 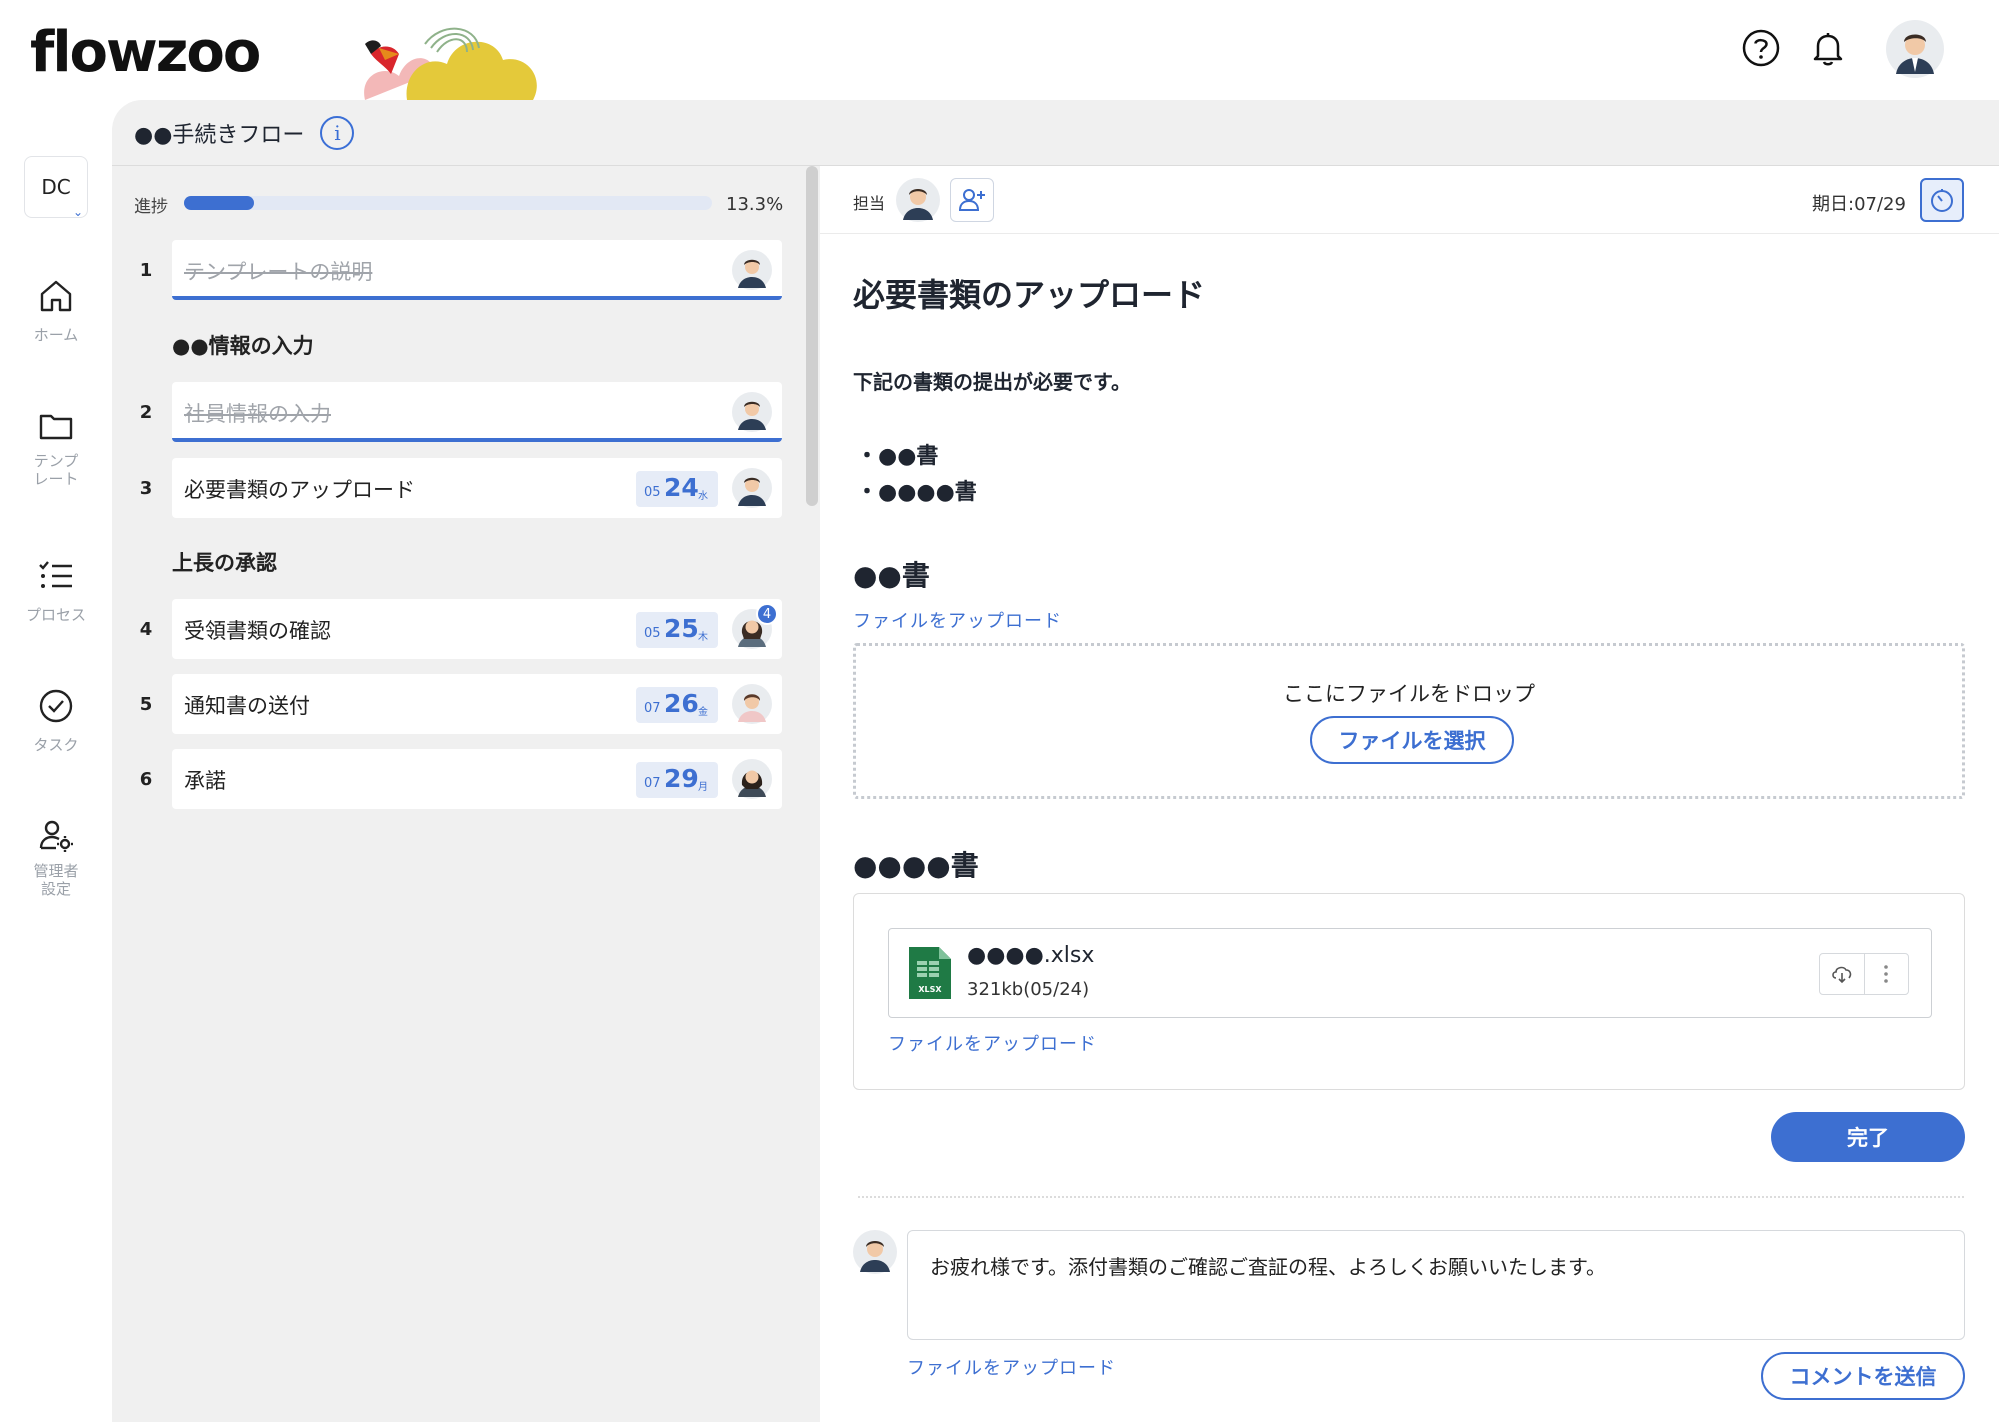 I want to click on file-dropzone: ここにファイルをドロップ ファイルを選択, so click(x=1409, y=721).